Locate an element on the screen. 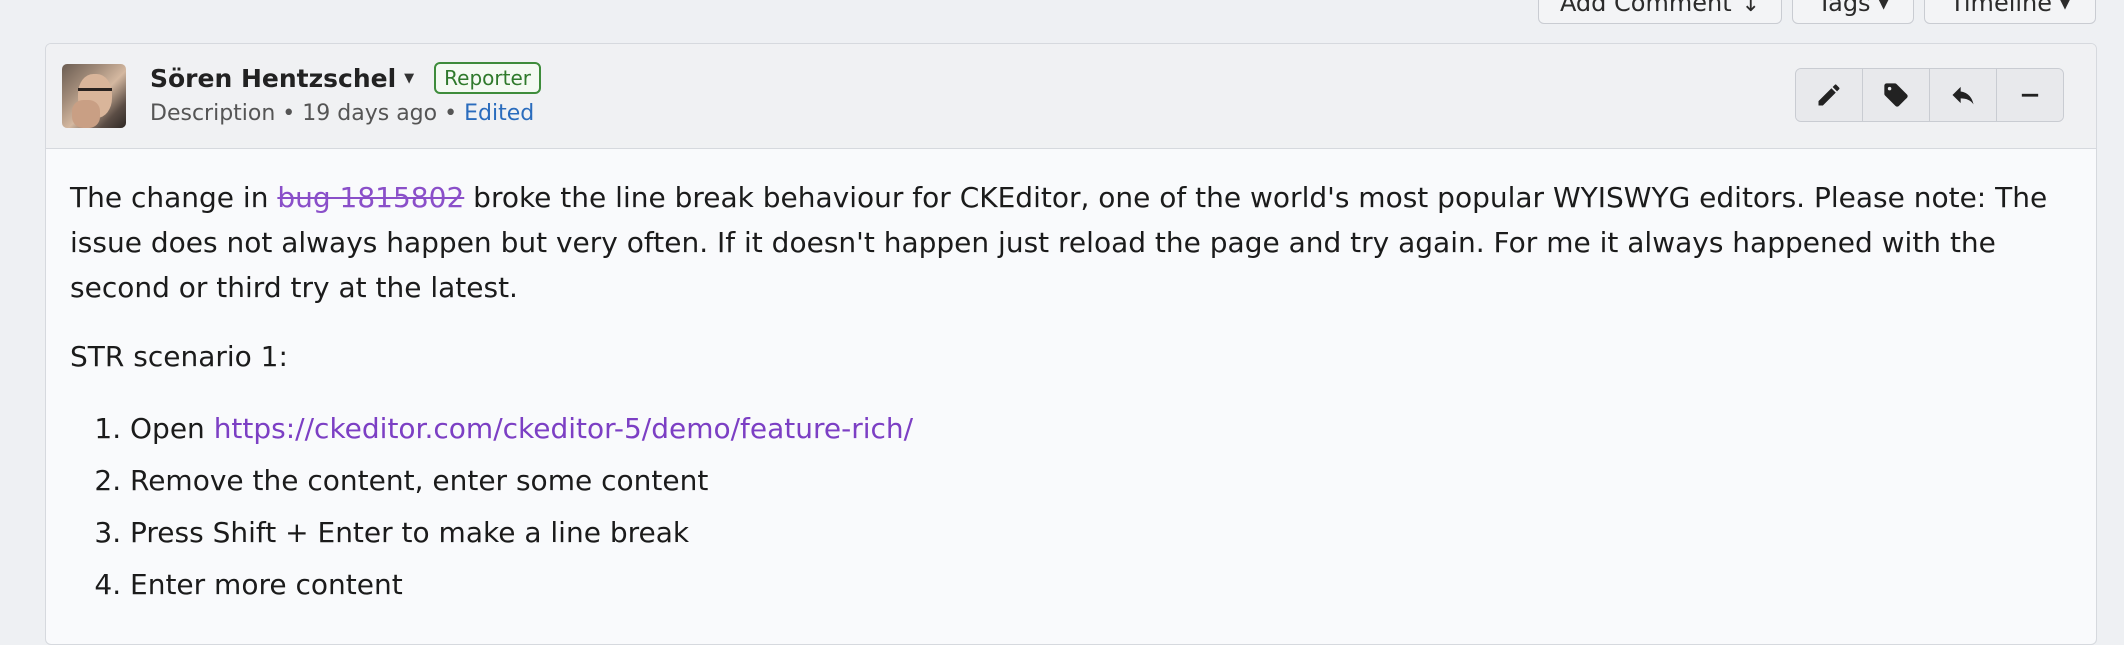 The height and width of the screenshot is (645, 2124). collapse-icon is located at coordinates (2030, 95).